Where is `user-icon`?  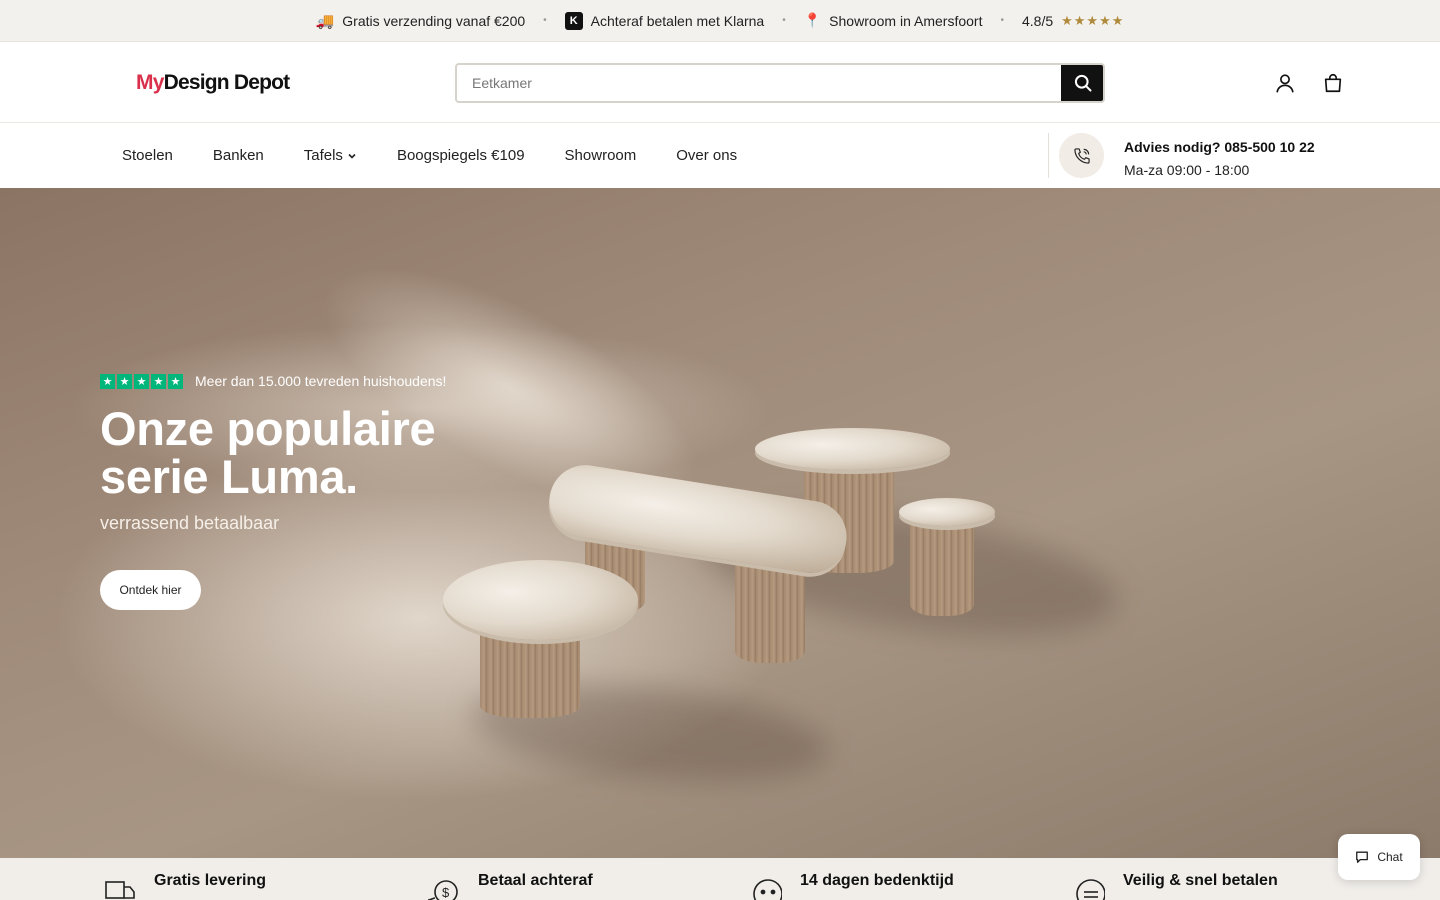
user-icon is located at coordinates (1285, 83).